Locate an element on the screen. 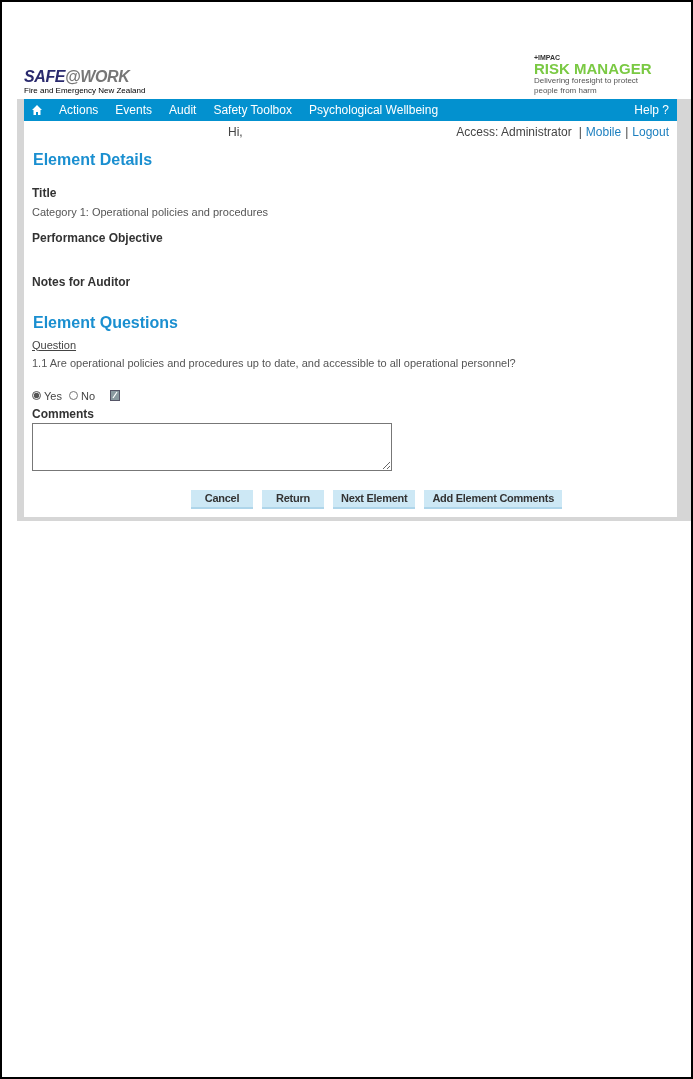 Image resolution: width=693 pixels, height=1079 pixels. greeting-text: Hi, is located at coordinates (235, 132).